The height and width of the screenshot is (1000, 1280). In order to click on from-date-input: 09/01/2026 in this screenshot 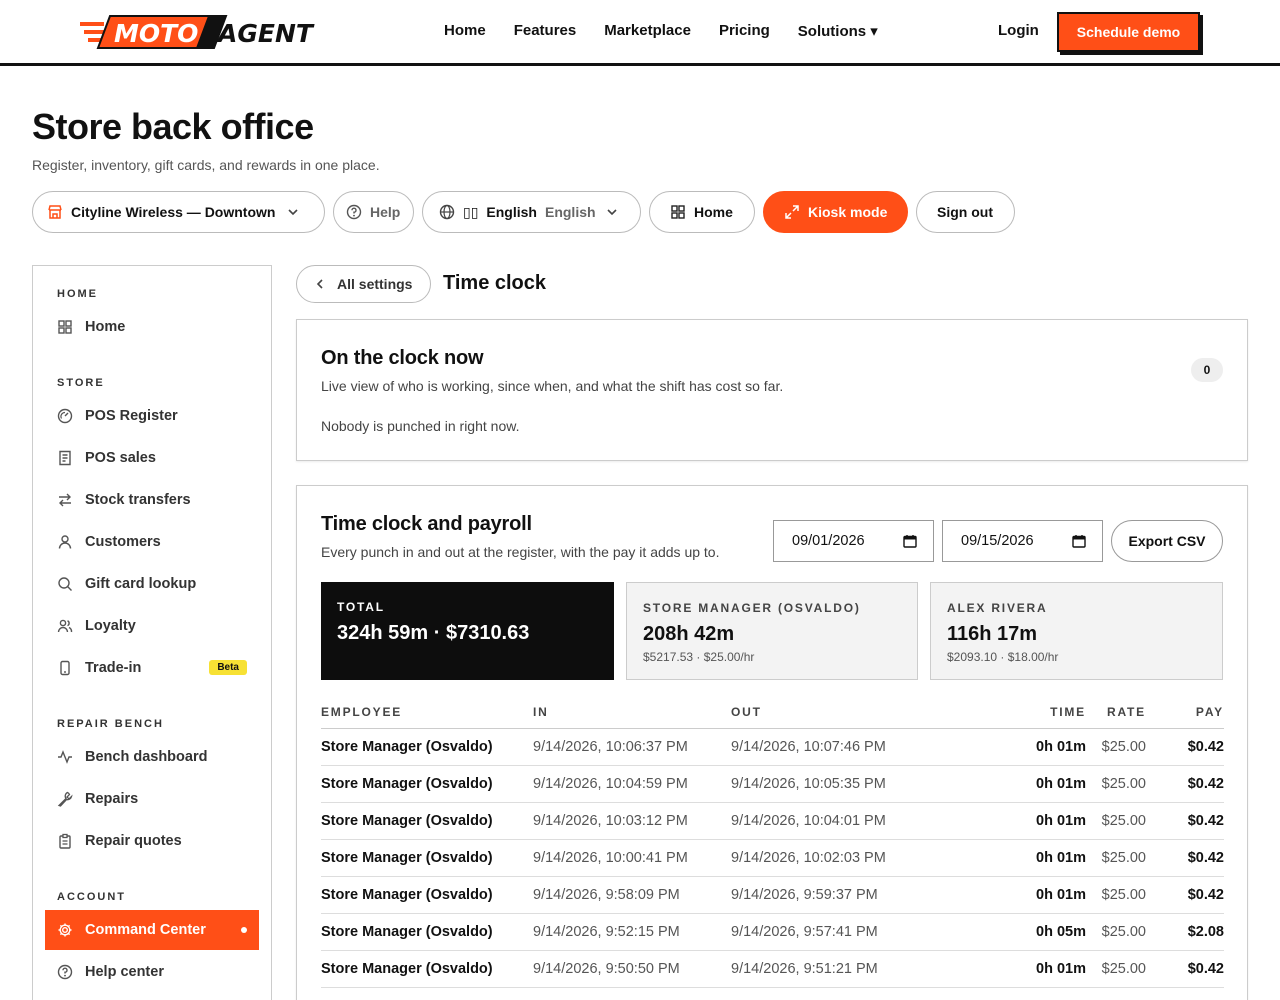, I will do `click(853, 541)`.